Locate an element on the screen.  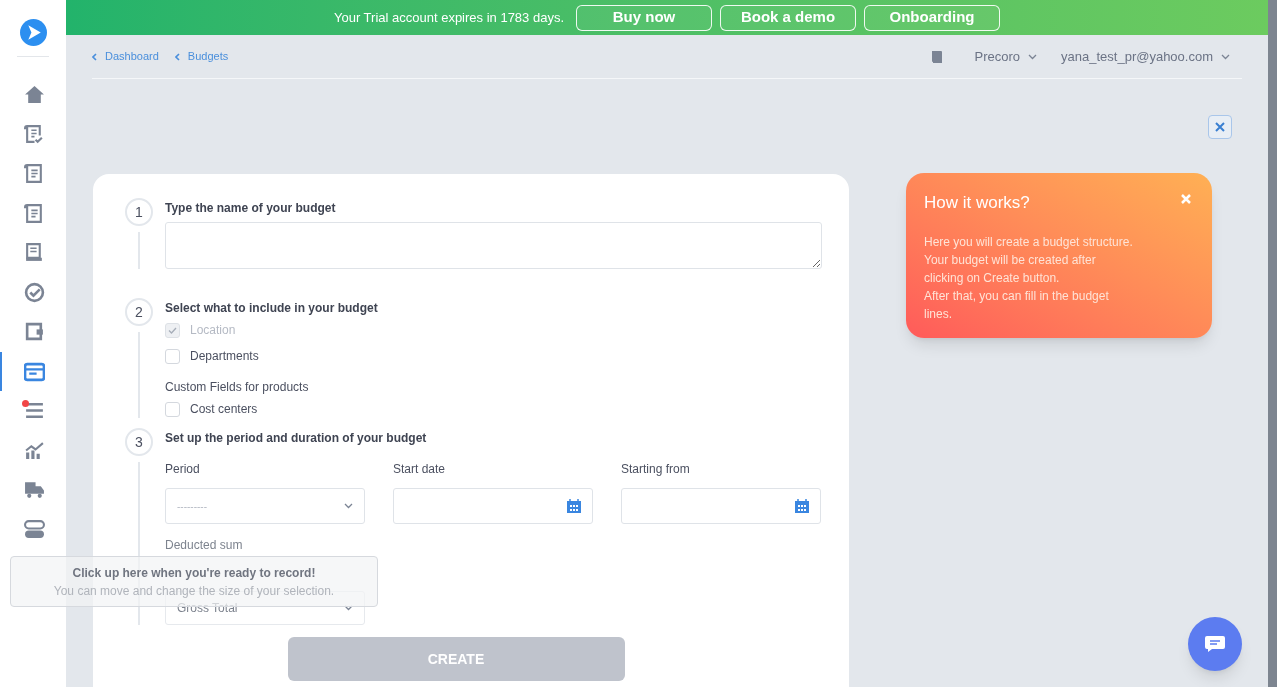
close-button is located at coordinates (1220, 127).